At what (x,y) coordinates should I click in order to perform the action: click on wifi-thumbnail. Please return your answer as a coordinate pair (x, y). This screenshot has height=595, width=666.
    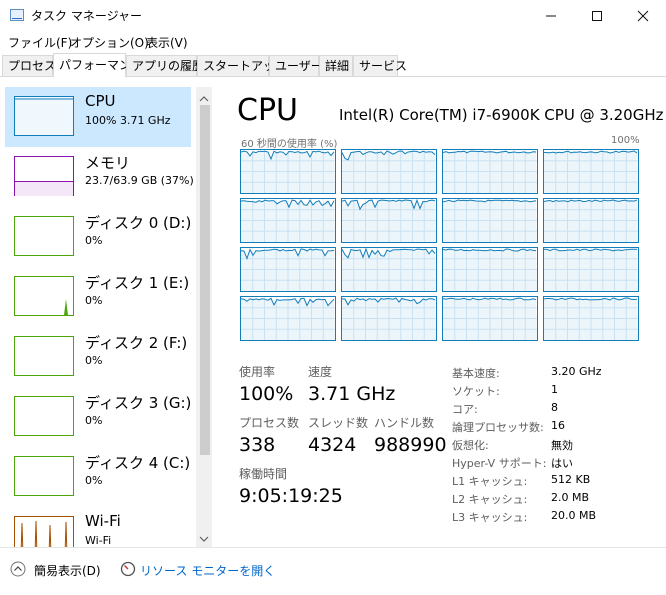
    Looking at the image, I should click on (44, 531).